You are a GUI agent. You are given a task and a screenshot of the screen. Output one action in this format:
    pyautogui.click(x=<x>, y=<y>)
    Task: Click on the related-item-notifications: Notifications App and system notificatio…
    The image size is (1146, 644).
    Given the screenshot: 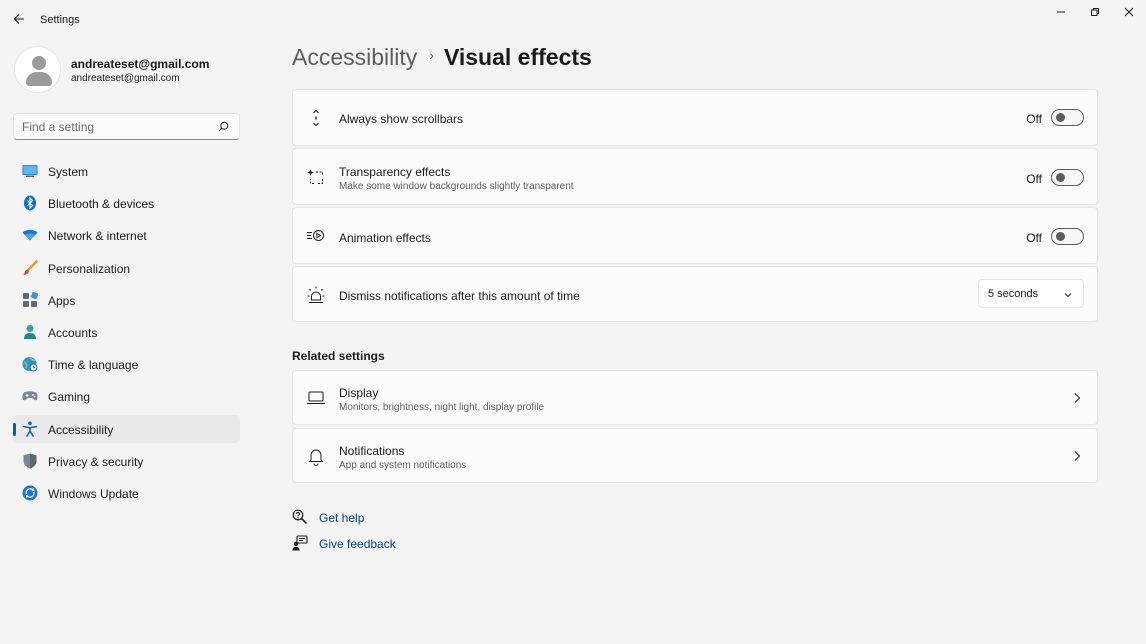 What is the action you would take?
    pyautogui.click(x=695, y=455)
    